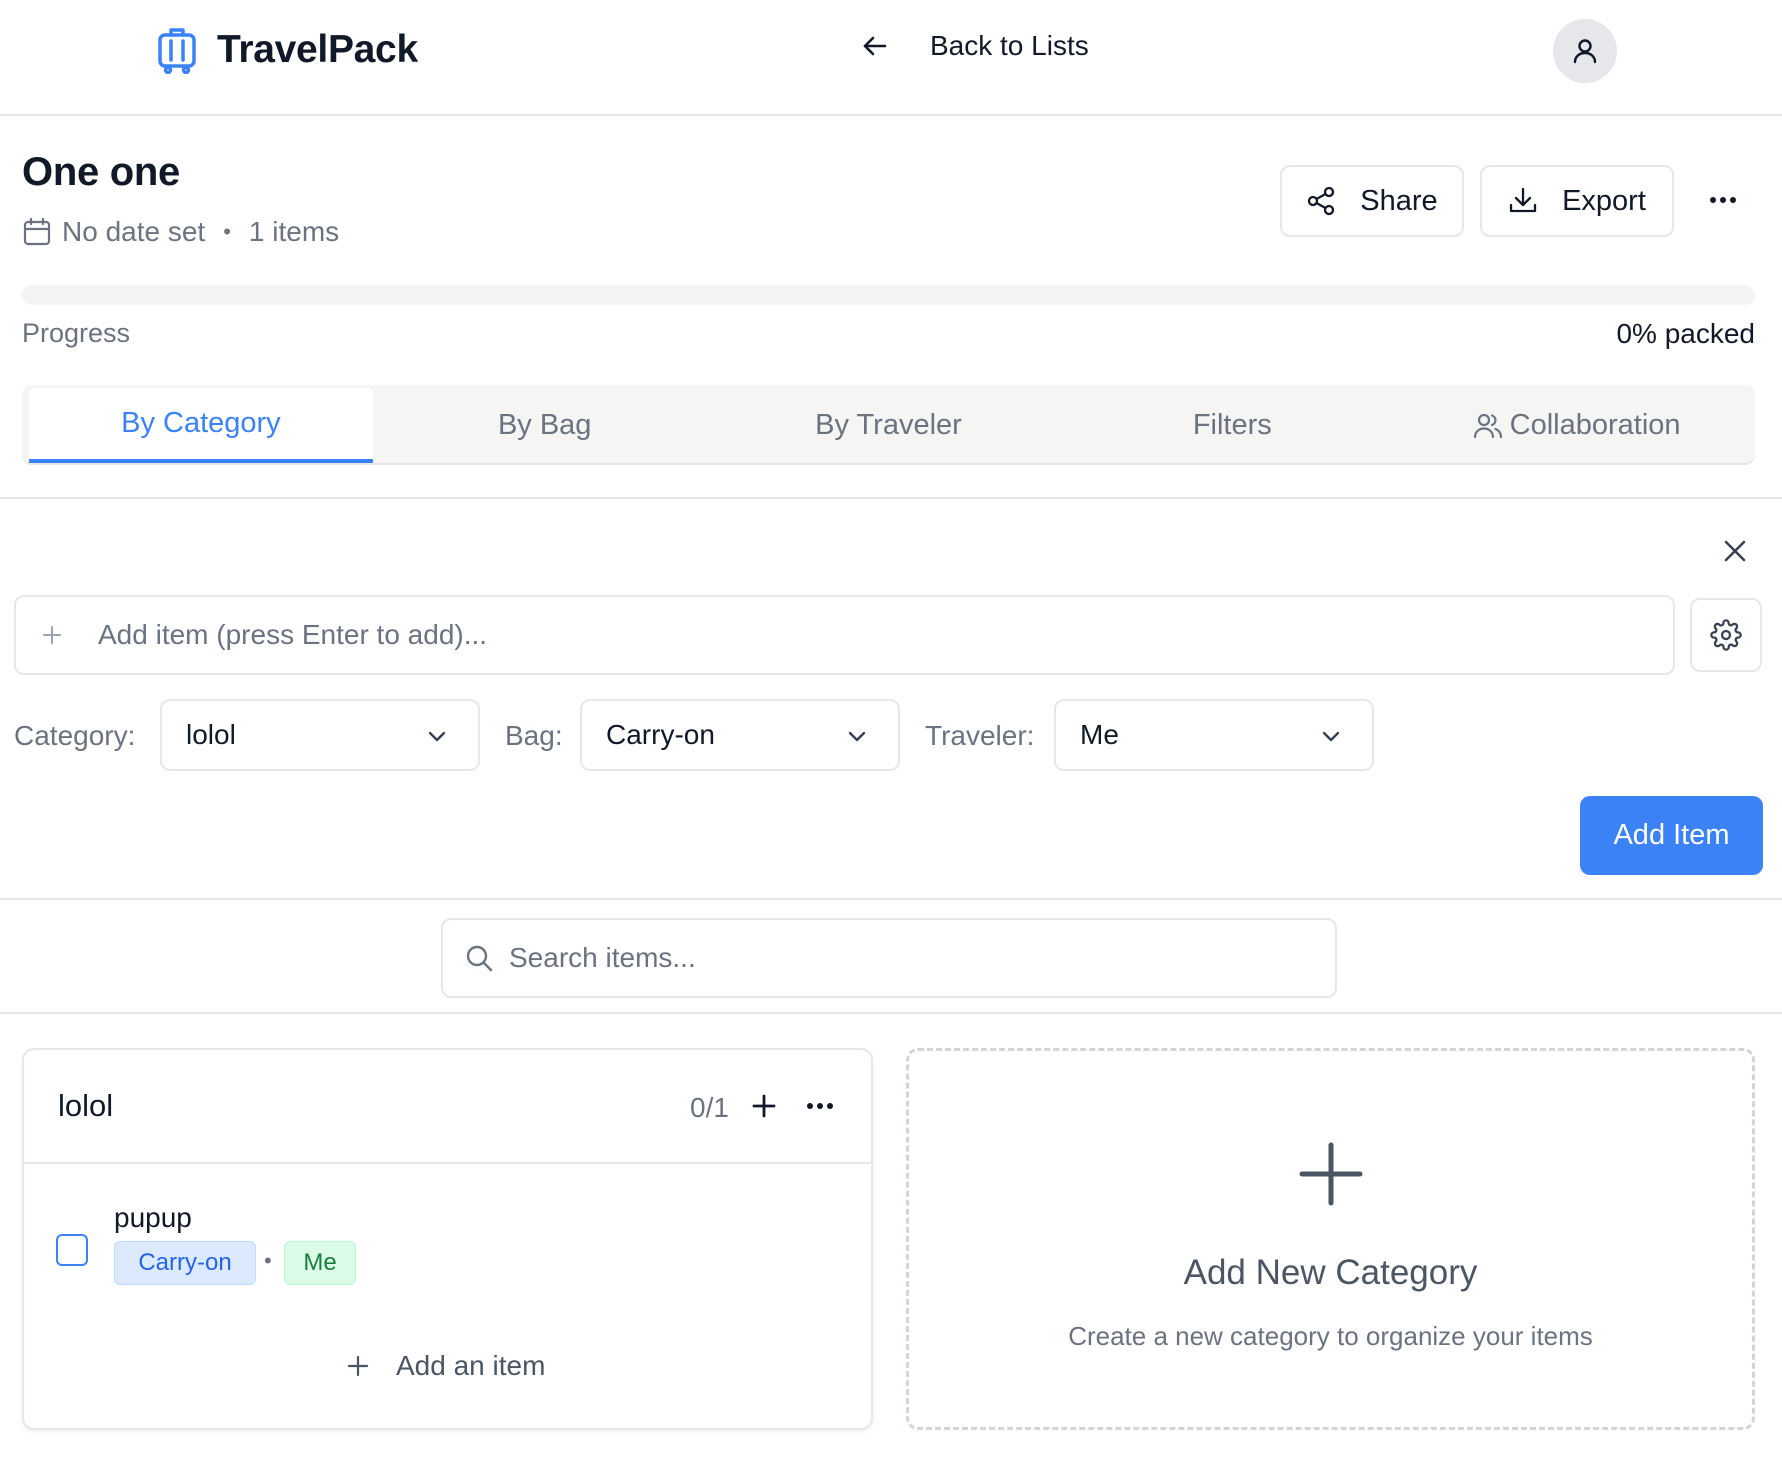 The image size is (1782, 1468). I want to click on tab-filters: Filters, so click(1232, 425).